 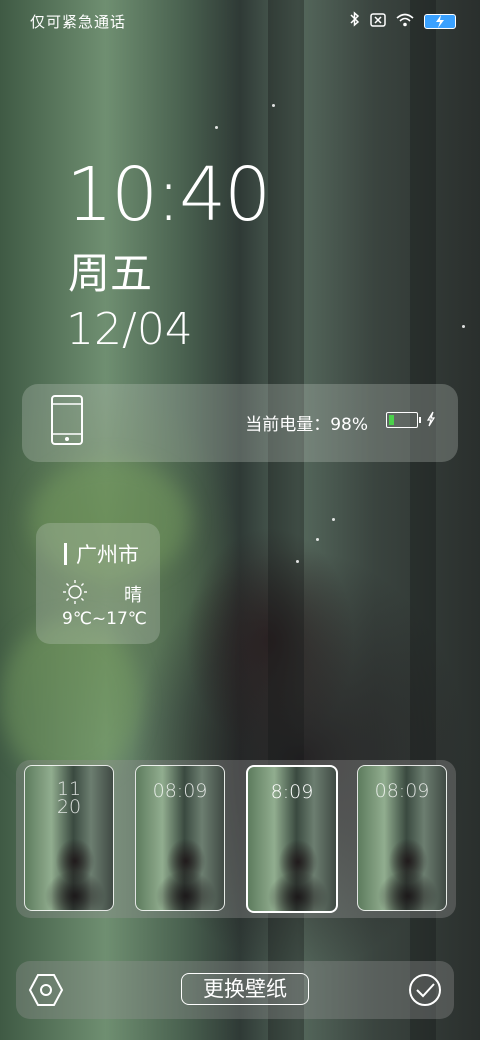 What do you see at coordinates (378, 21) in the screenshot?
I see `no-sim-icon` at bounding box center [378, 21].